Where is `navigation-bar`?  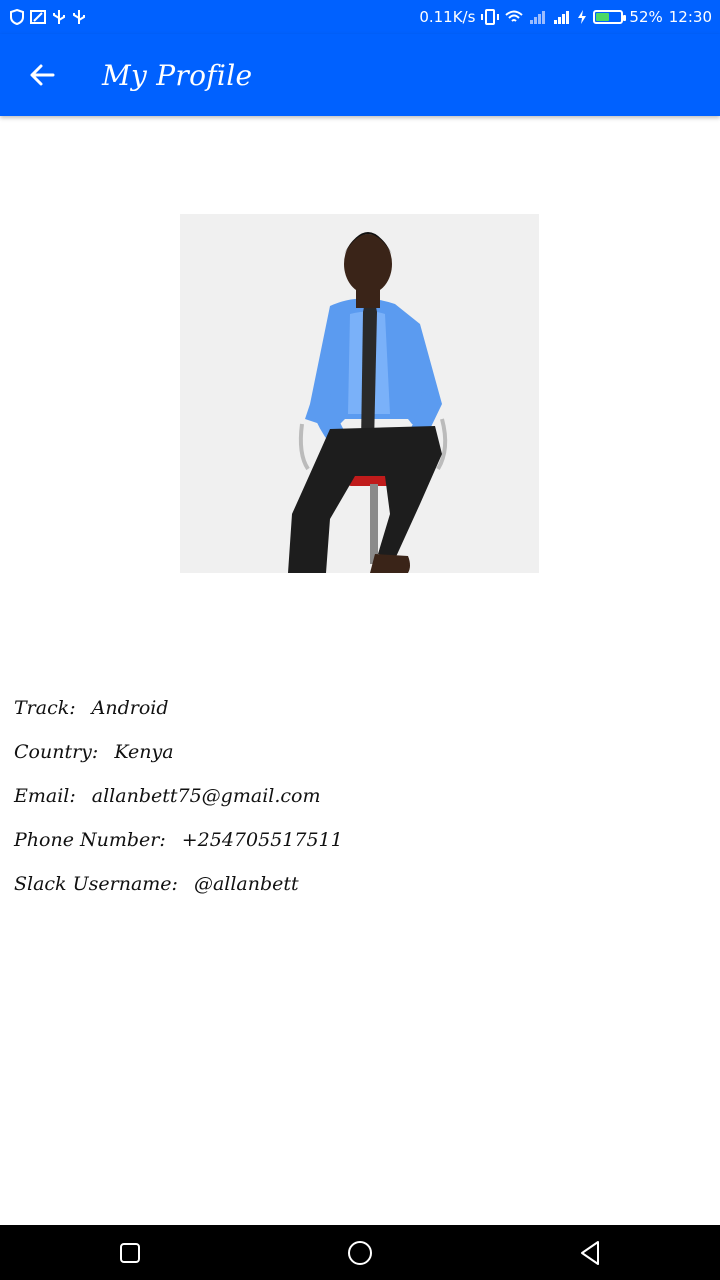
navigation-bar is located at coordinates (360, 1252).